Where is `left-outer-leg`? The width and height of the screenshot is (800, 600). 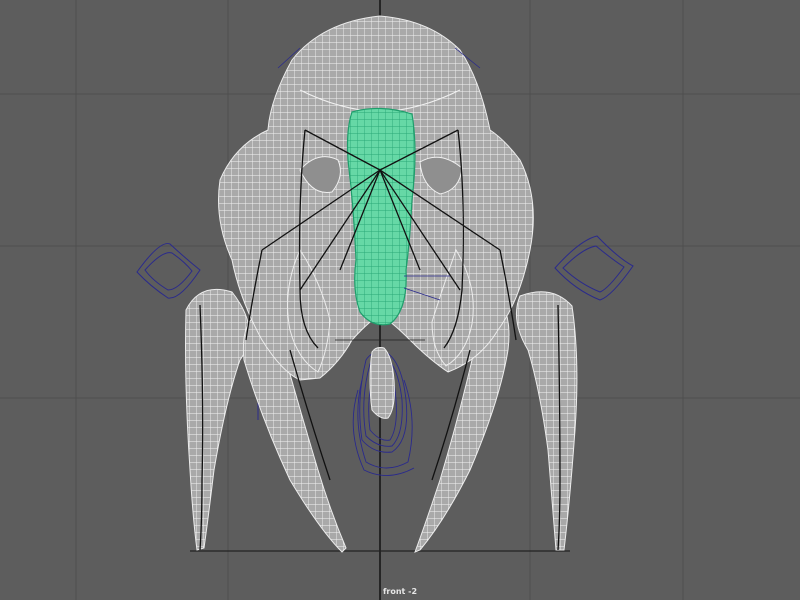 left-outer-leg is located at coordinates (217, 419).